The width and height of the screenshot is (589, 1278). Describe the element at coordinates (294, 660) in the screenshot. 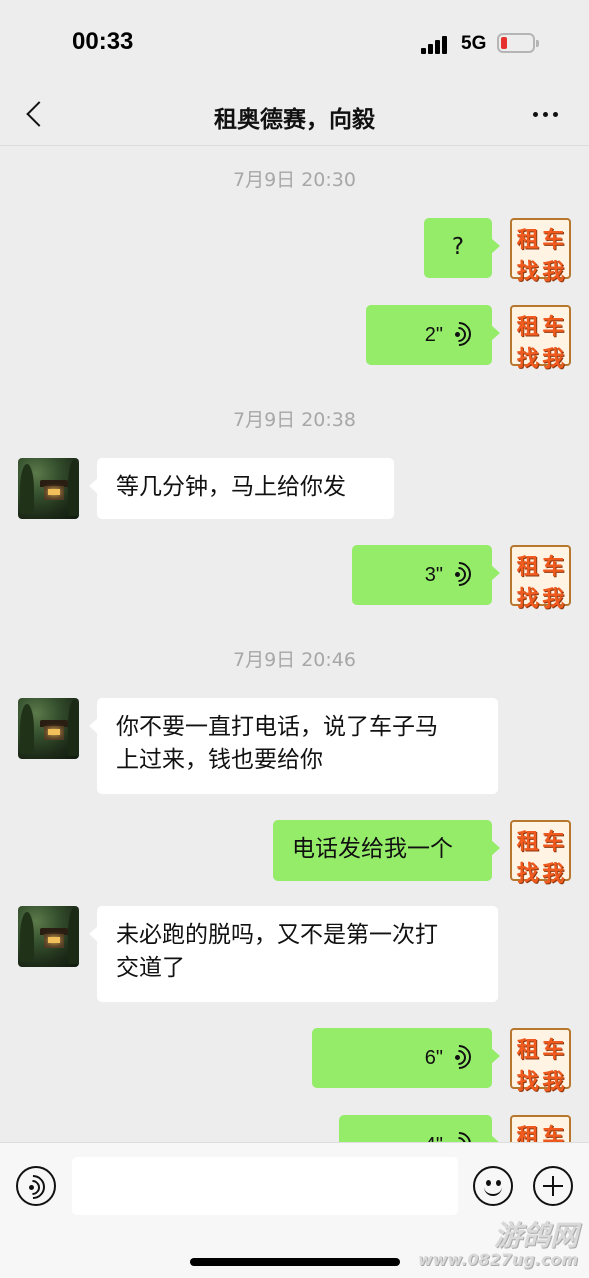

I see `message-timestamp: 7月9日 20:46` at that location.